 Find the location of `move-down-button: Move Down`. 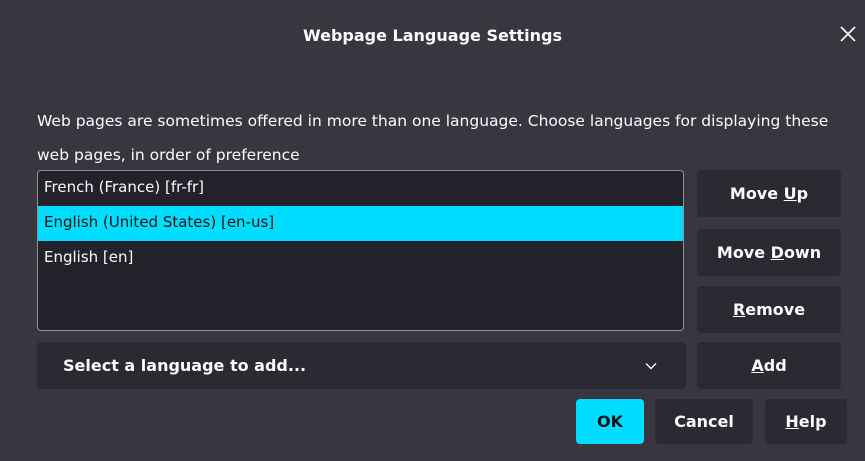

move-down-button: Move Down is located at coordinates (769, 252).